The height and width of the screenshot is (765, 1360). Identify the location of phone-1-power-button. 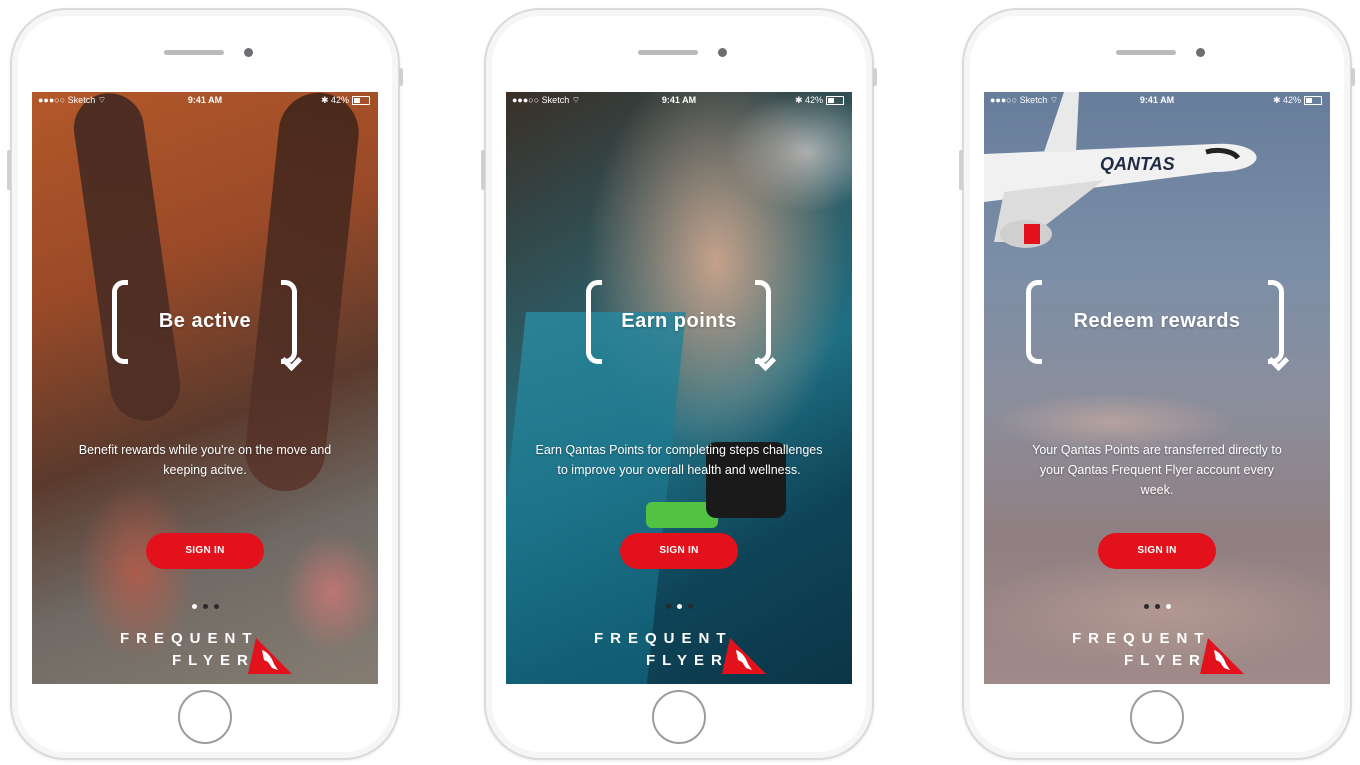
(401, 77).